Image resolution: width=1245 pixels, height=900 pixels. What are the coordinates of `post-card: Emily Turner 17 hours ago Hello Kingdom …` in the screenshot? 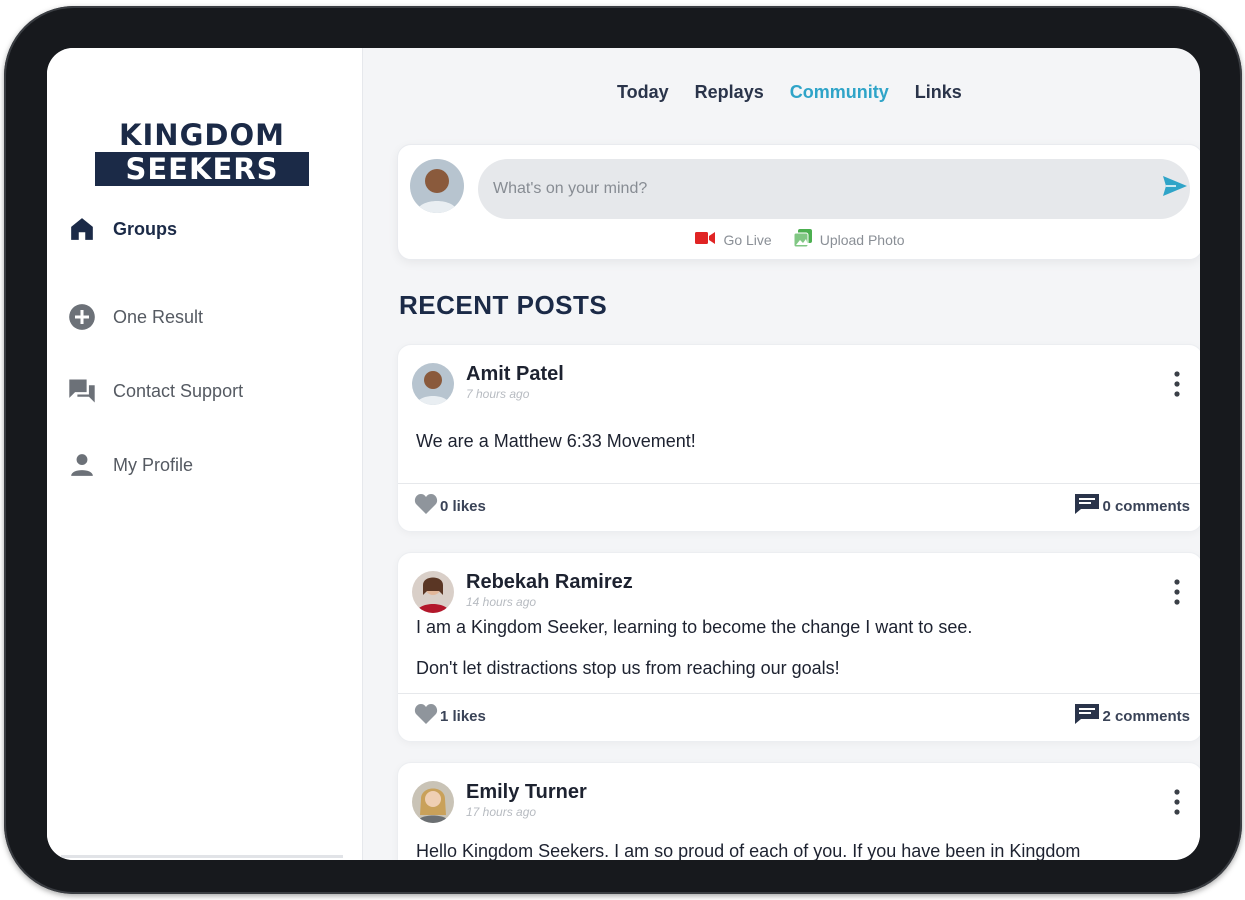 It's located at (798, 811).